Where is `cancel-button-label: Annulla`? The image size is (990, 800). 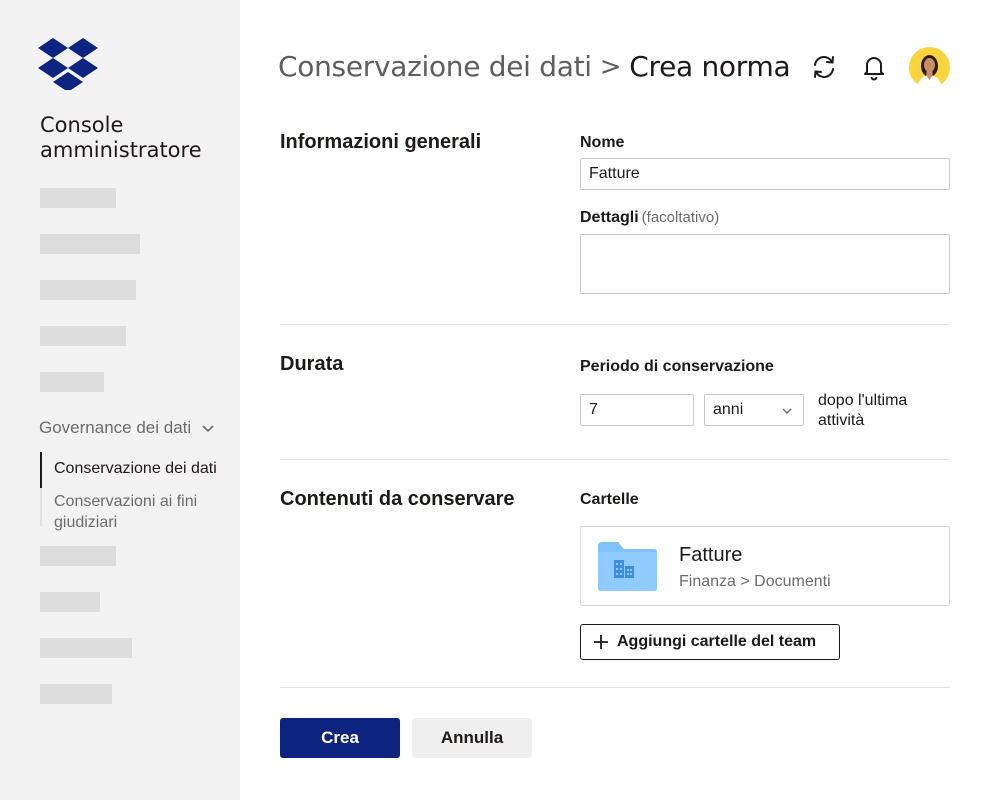 cancel-button-label: Annulla is located at coordinates (472, 737).